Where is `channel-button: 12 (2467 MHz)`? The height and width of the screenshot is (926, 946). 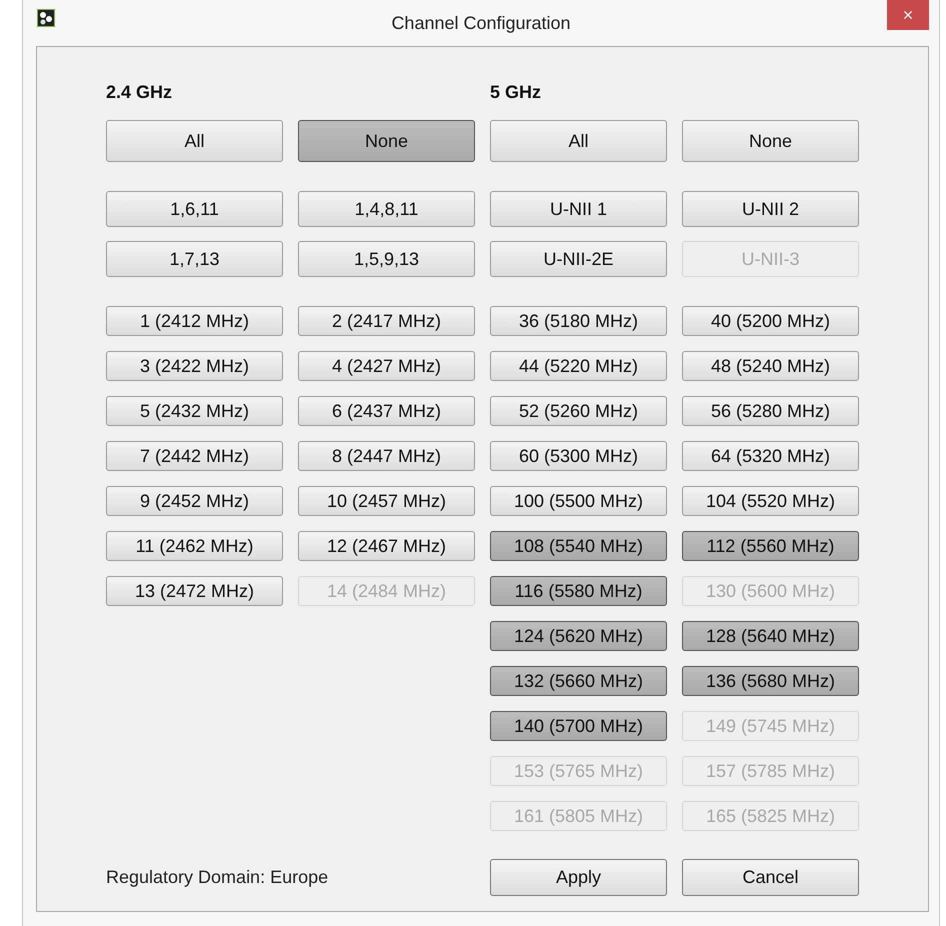
channel-button: 12 (2467 MHz) is located at coordinates (386, 546).